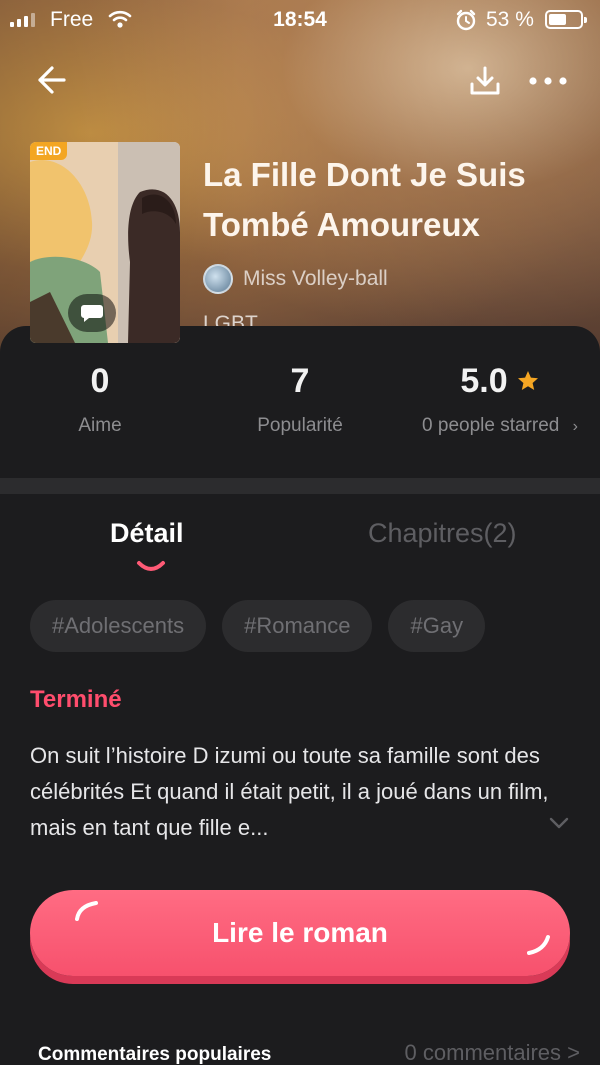  Describe the element at coordinates (300, 381) in the screenshot. I see `popularity-count: 7` at that location.